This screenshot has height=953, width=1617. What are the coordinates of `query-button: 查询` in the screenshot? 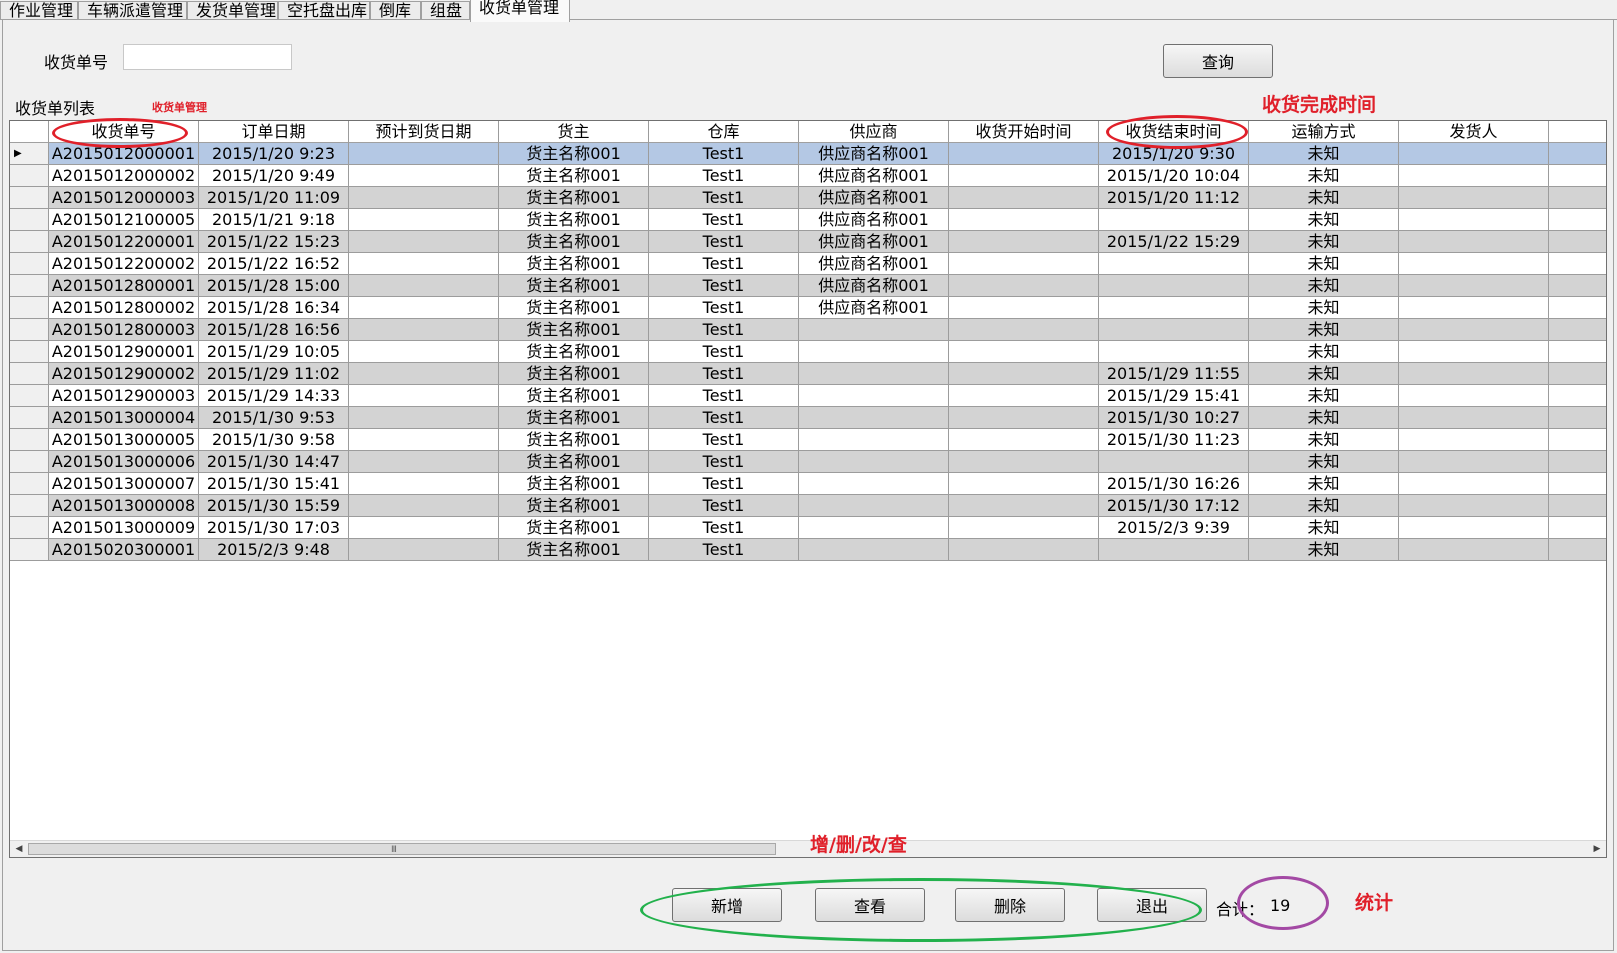 It's located at (1218, 61).